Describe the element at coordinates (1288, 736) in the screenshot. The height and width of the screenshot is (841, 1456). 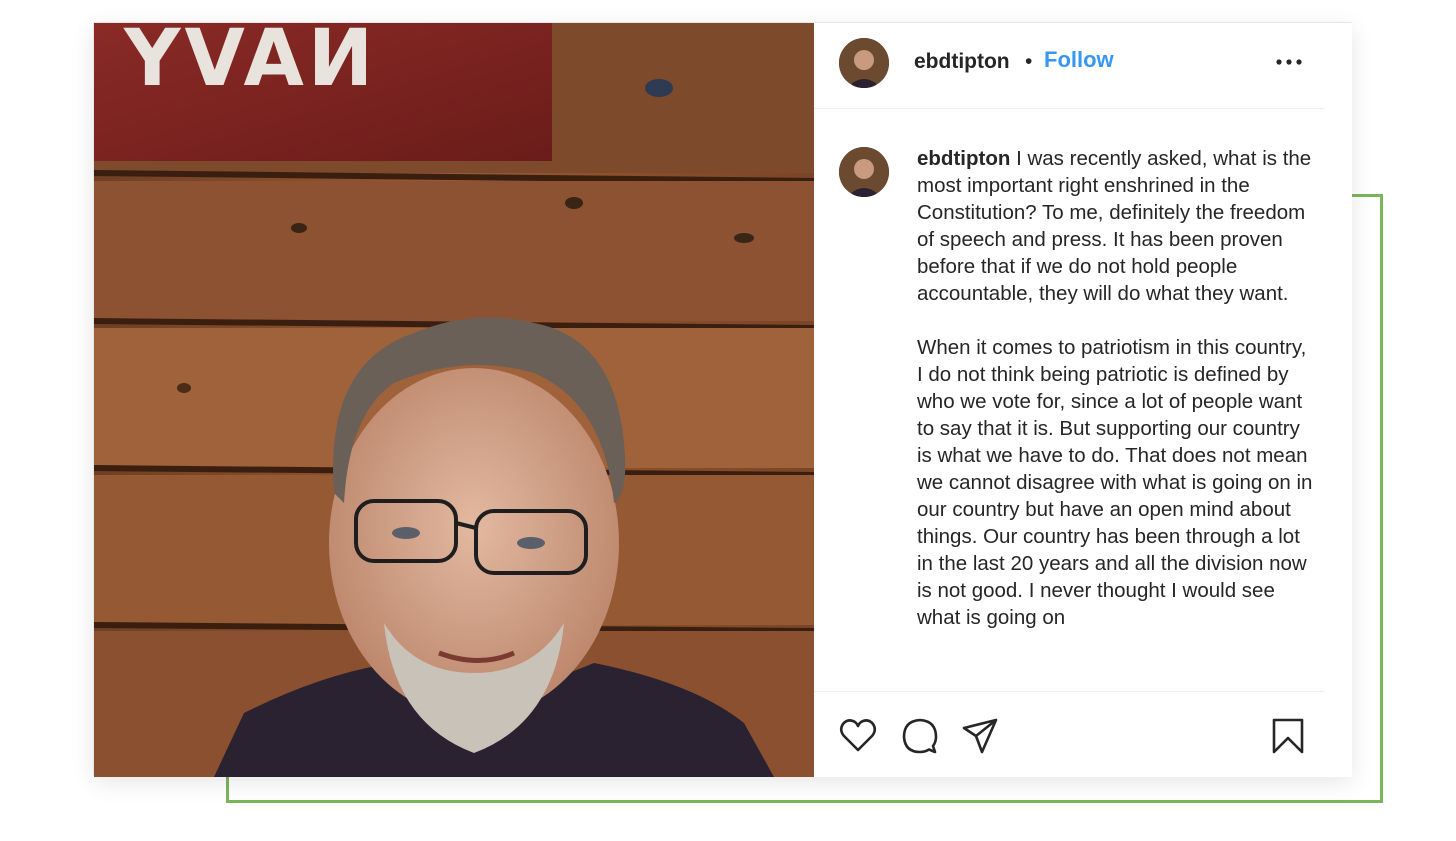
I see `bookmark-icon` at that location.